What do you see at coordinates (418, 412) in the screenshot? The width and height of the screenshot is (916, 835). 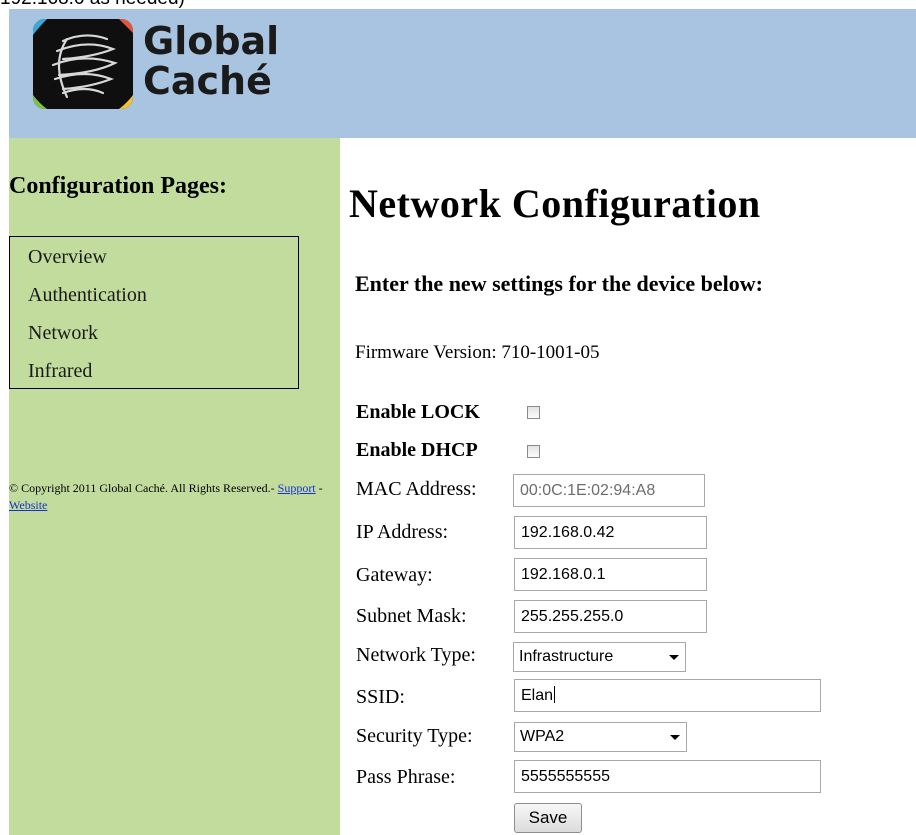 I see `lock-label: Enable LOCK` at bounding box center [418, 412].